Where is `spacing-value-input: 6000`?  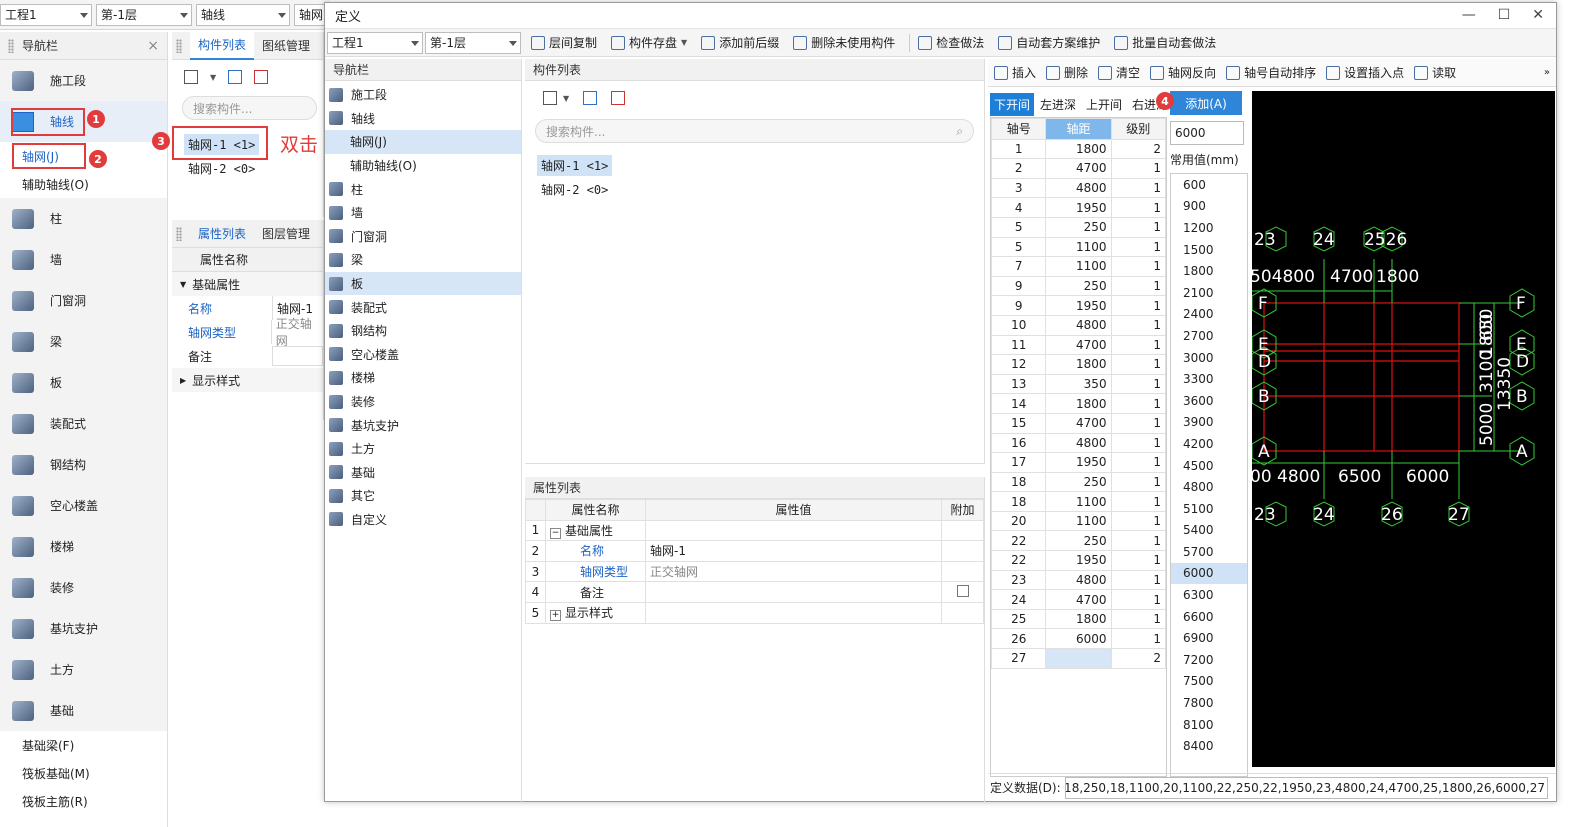 spacing-value-input: 6000 is located at coordinates (1207, 133).